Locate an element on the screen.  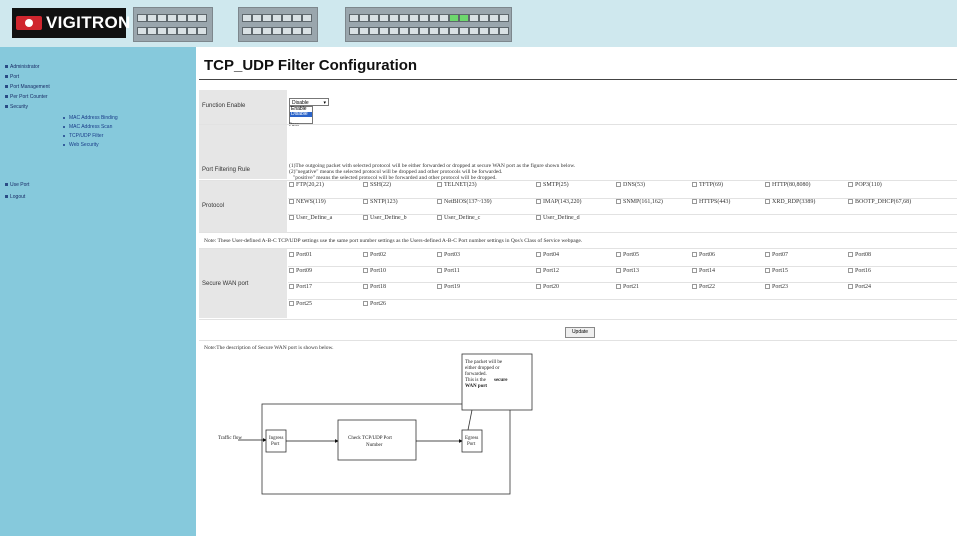
protocol-checkbox-item: SMTP(25) is located at coordinates (552, 185).